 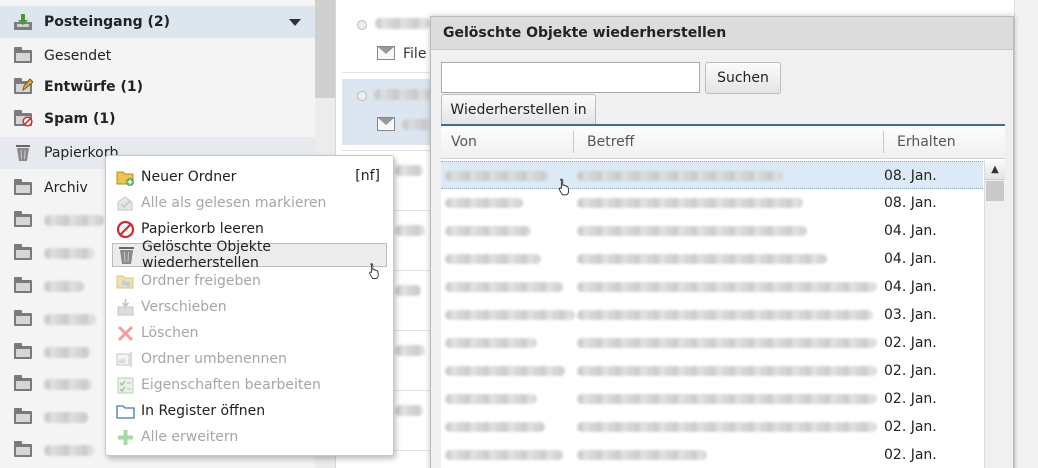 What do you see at coordinates (295, 22) in the screenshot?
I see `chevron-down-icon` at bounding box center [295, 22].